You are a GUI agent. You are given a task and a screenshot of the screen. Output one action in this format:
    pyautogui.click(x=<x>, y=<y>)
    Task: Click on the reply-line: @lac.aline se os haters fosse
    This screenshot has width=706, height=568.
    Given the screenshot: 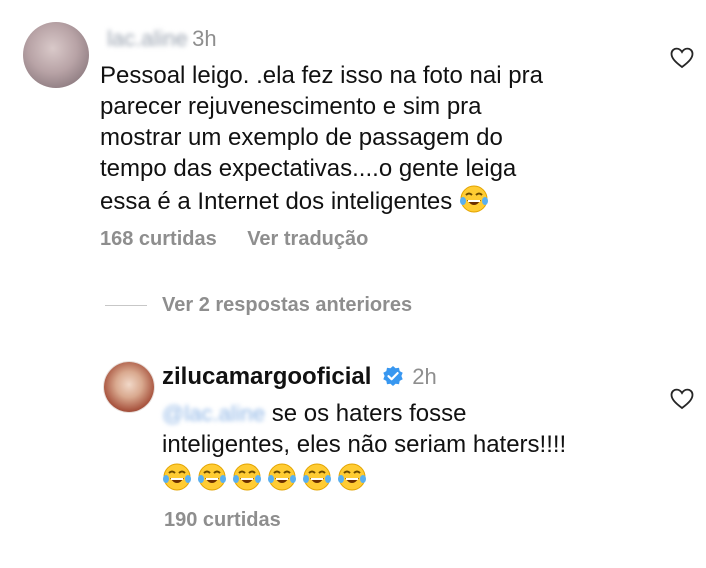 What is the action you would take?
    pyautogui.click(x=364, y=413)
    